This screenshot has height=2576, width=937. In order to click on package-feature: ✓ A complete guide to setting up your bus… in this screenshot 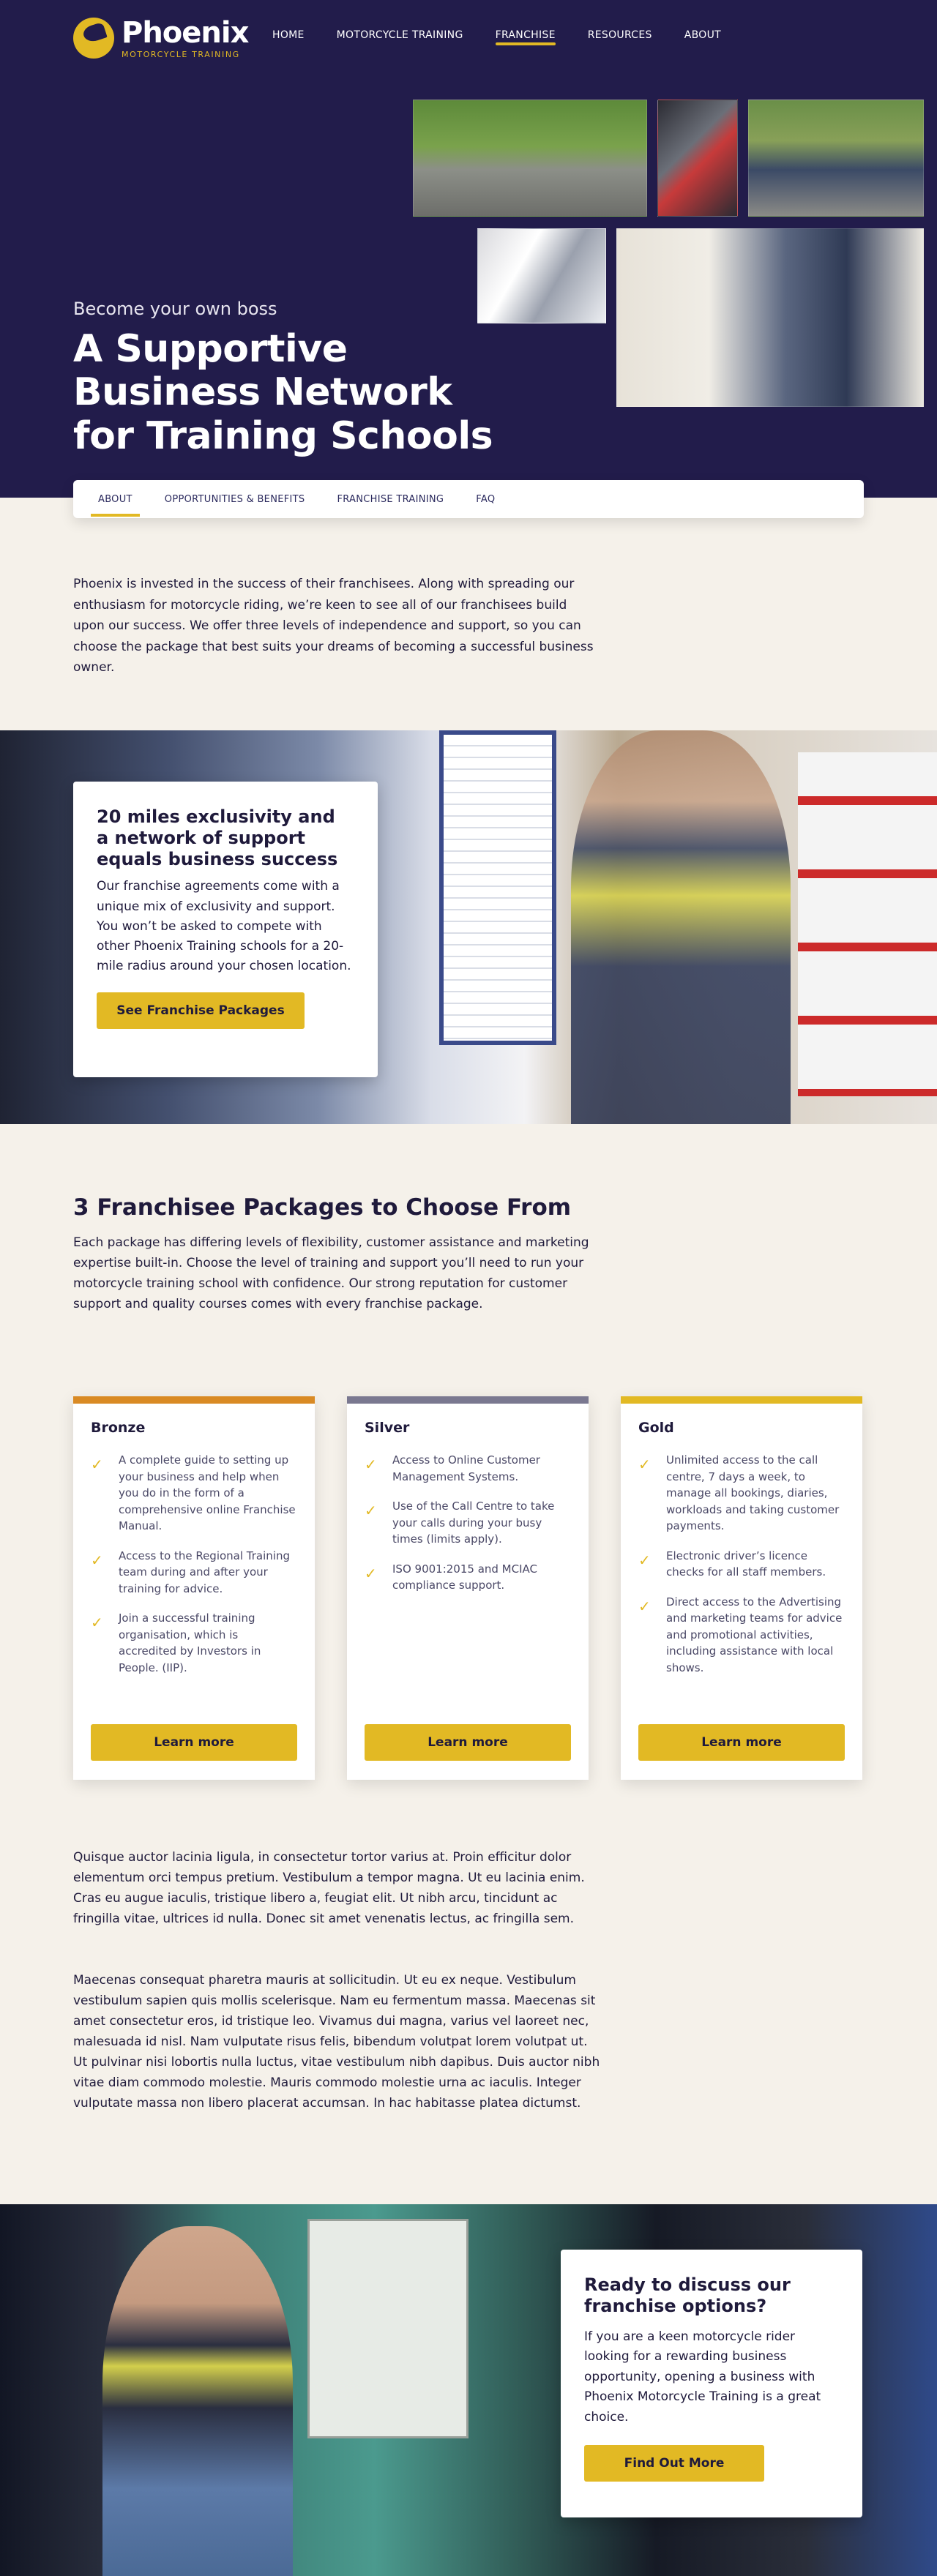, I will do `click(193, 1492)`.